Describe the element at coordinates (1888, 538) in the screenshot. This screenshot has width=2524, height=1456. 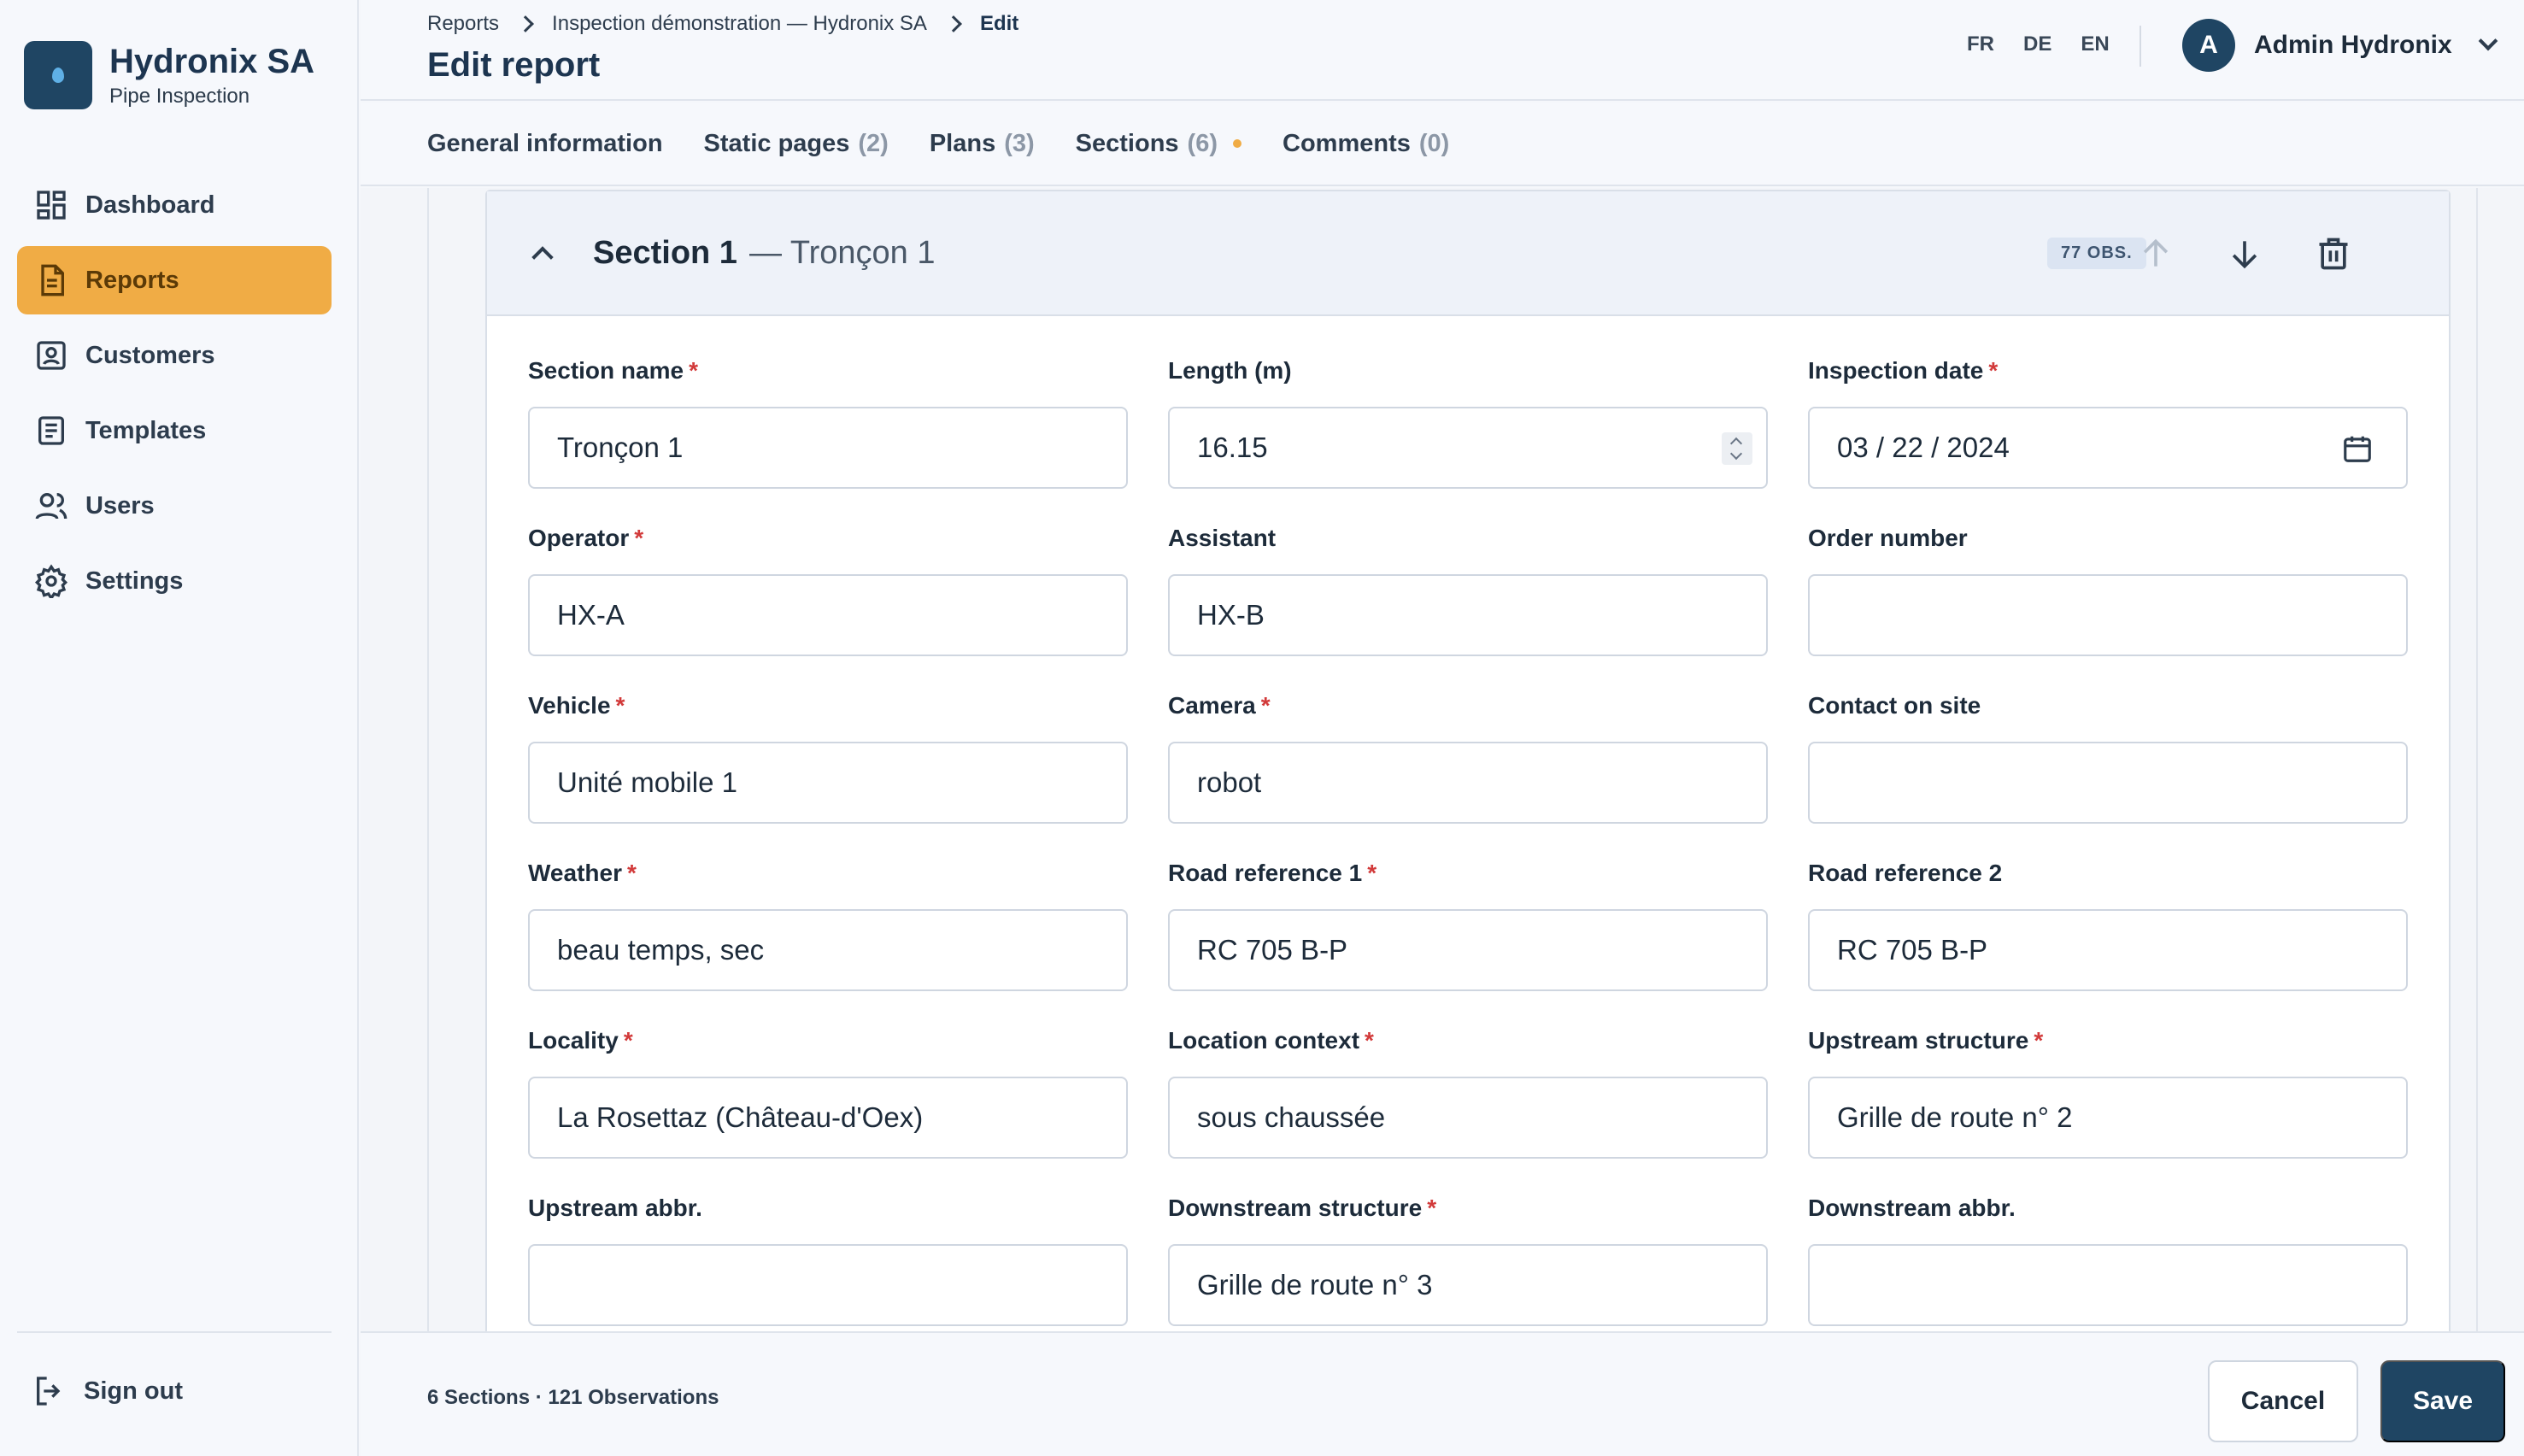
I see `field-label: Order number` at that location.